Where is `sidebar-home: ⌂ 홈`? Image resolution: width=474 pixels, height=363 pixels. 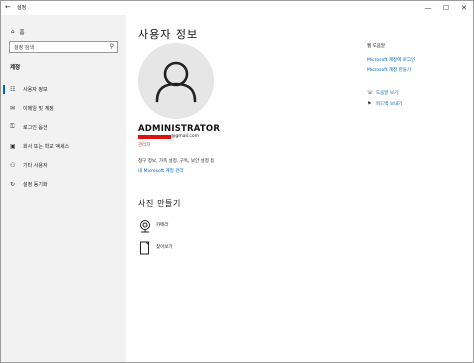
sidebar-home: ⌂ 홈 is located at coordinates (18, 32).